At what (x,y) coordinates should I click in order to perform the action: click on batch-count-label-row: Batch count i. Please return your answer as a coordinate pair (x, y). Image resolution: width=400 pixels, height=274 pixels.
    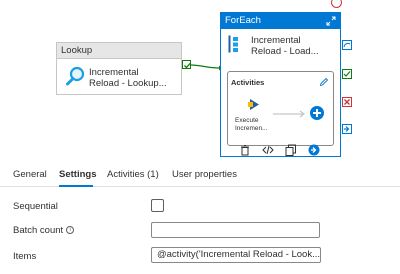
    Looking at the image, I should click on (44, 230).